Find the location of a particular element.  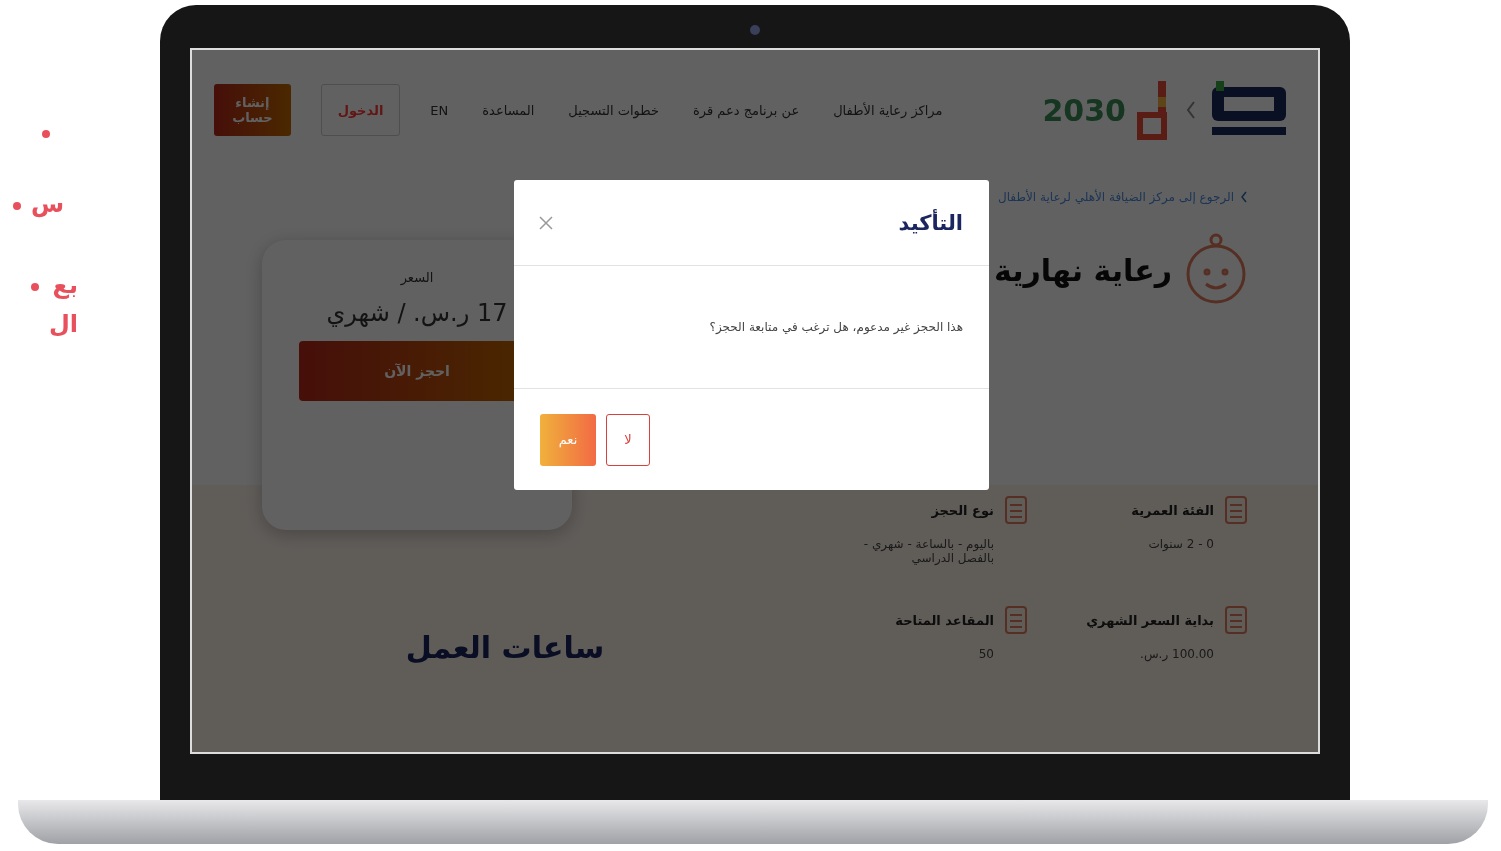

bullet-text: ال is located at coordinates (63, 324).